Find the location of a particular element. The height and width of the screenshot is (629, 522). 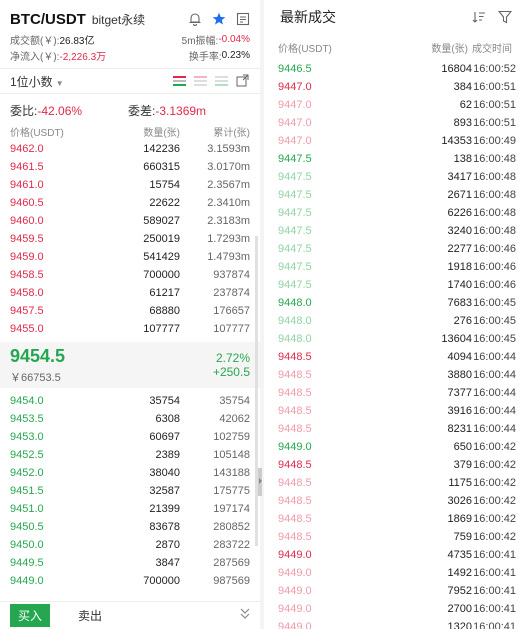

symbol-title: BTC/USDT is located at coordinates (48, 19).